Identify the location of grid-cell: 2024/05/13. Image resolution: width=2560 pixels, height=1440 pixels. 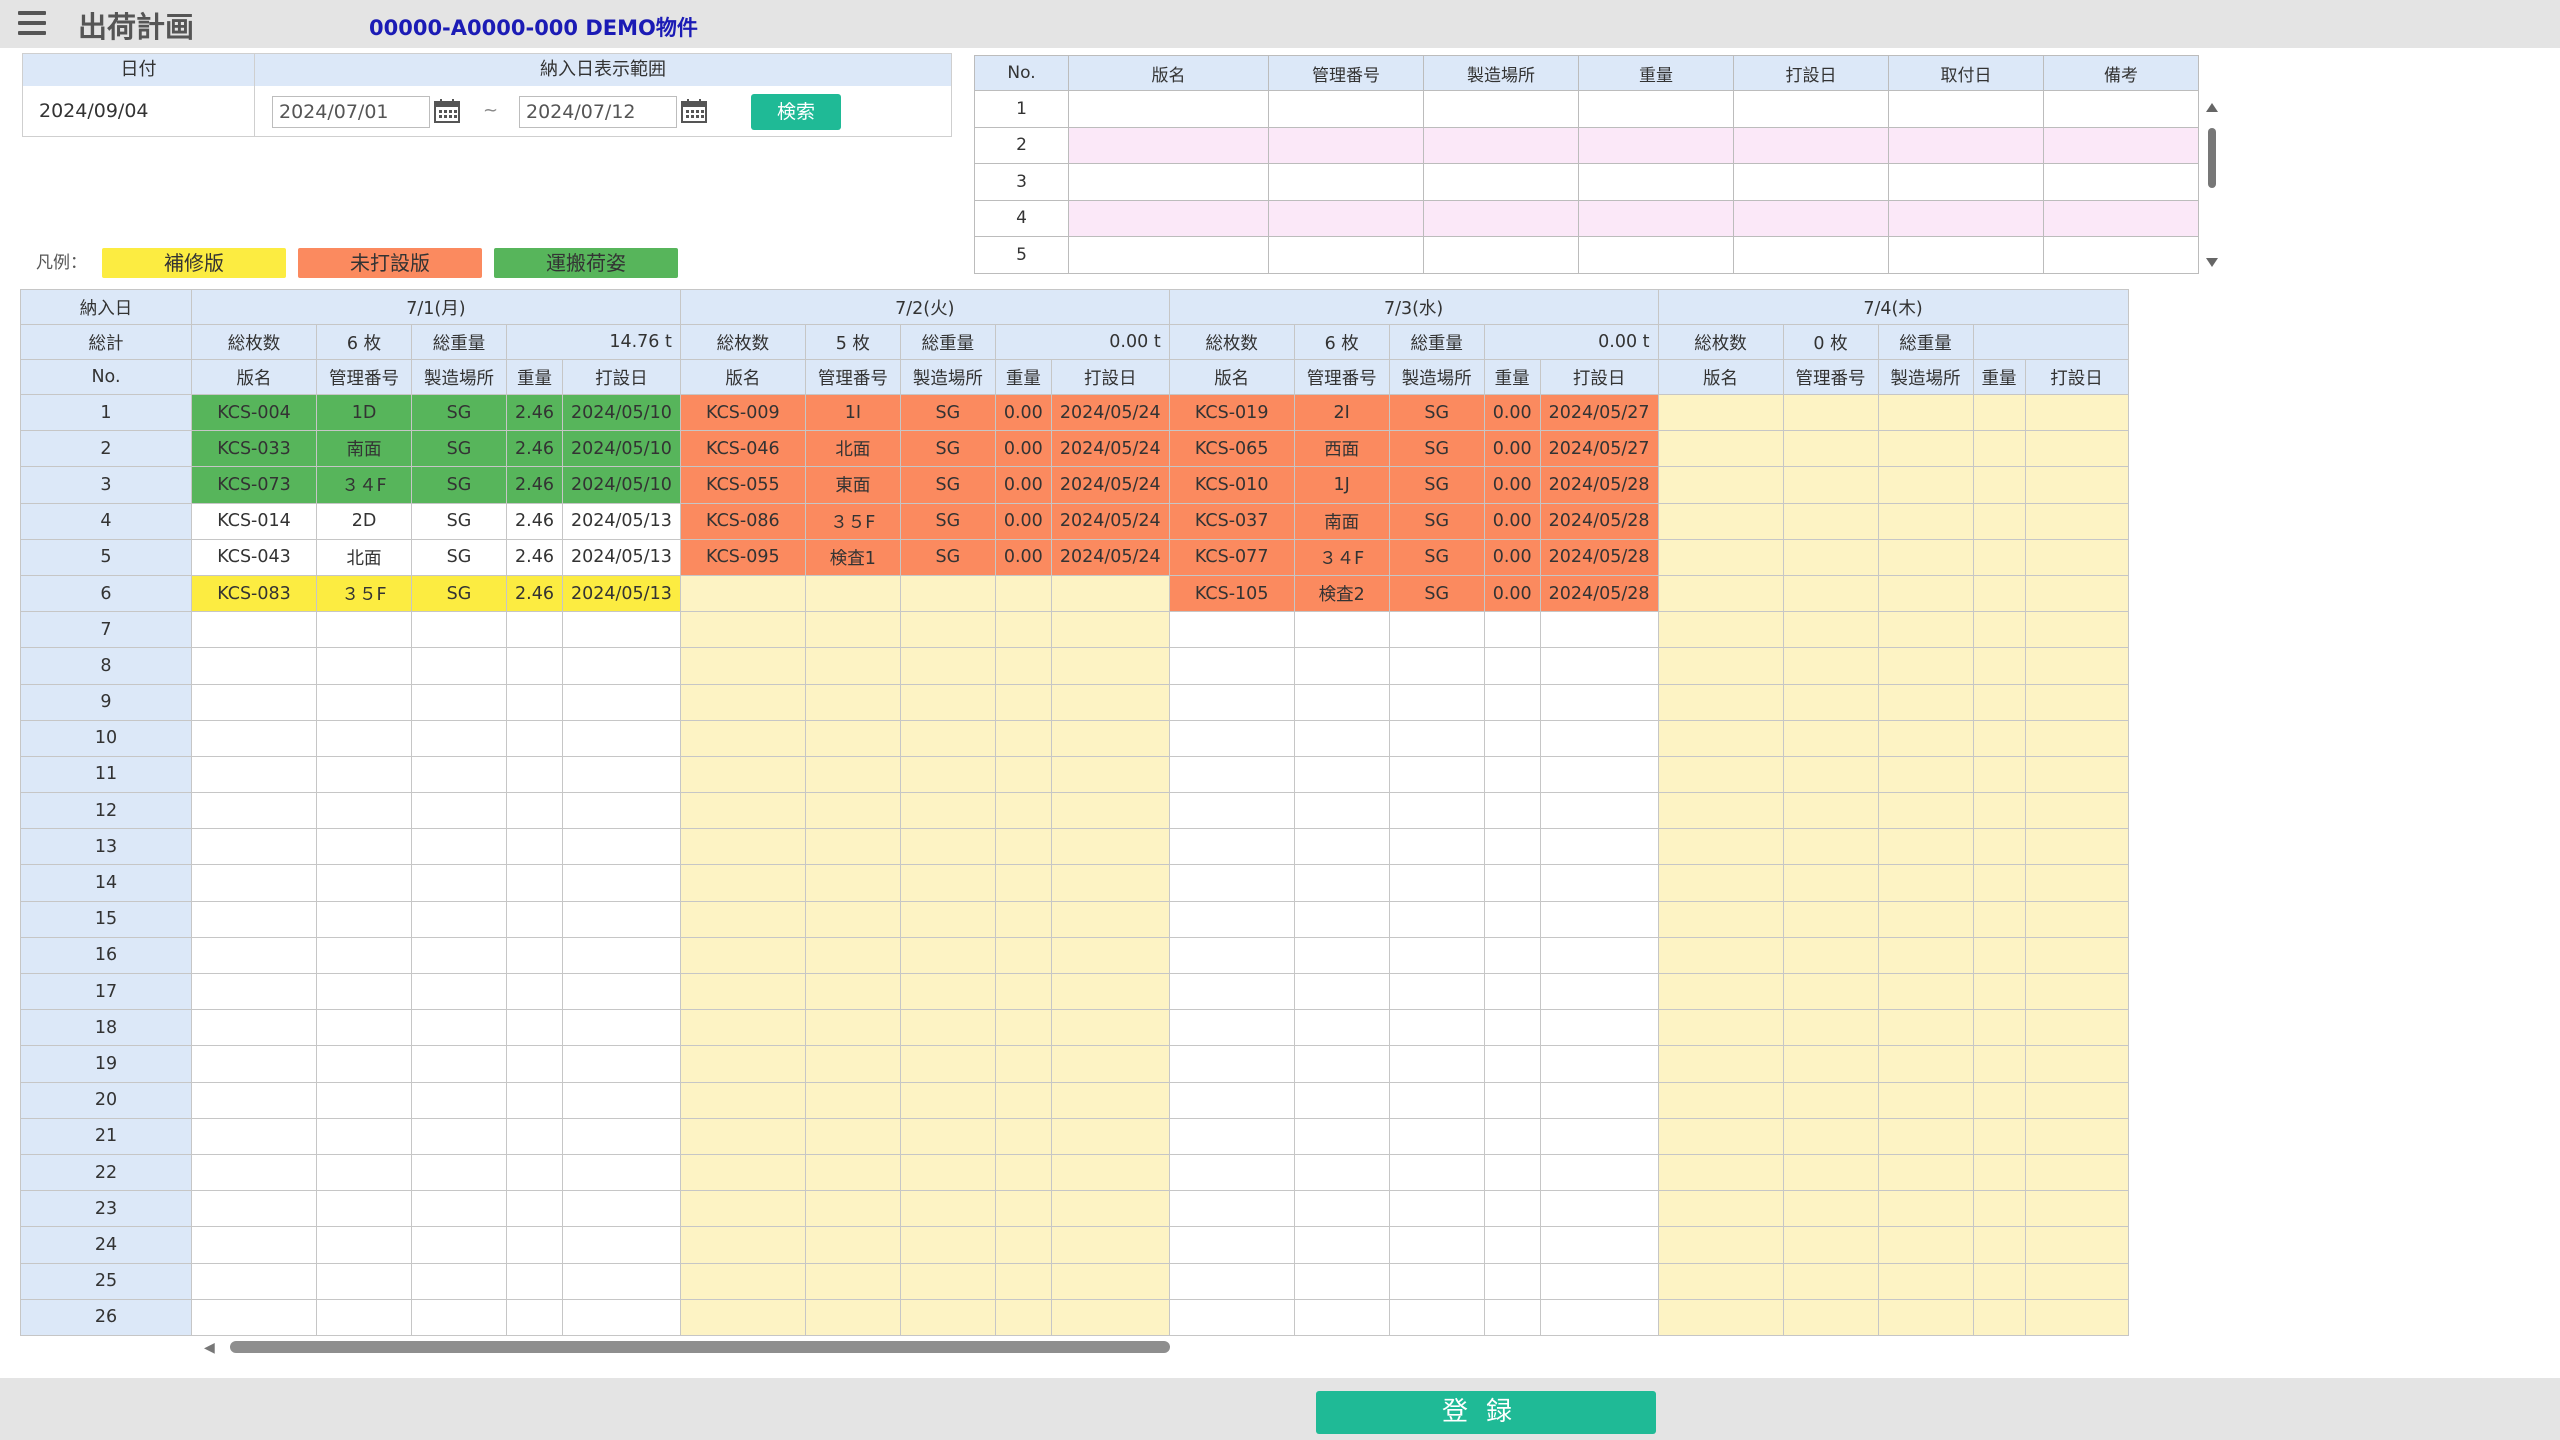
(621, 557).